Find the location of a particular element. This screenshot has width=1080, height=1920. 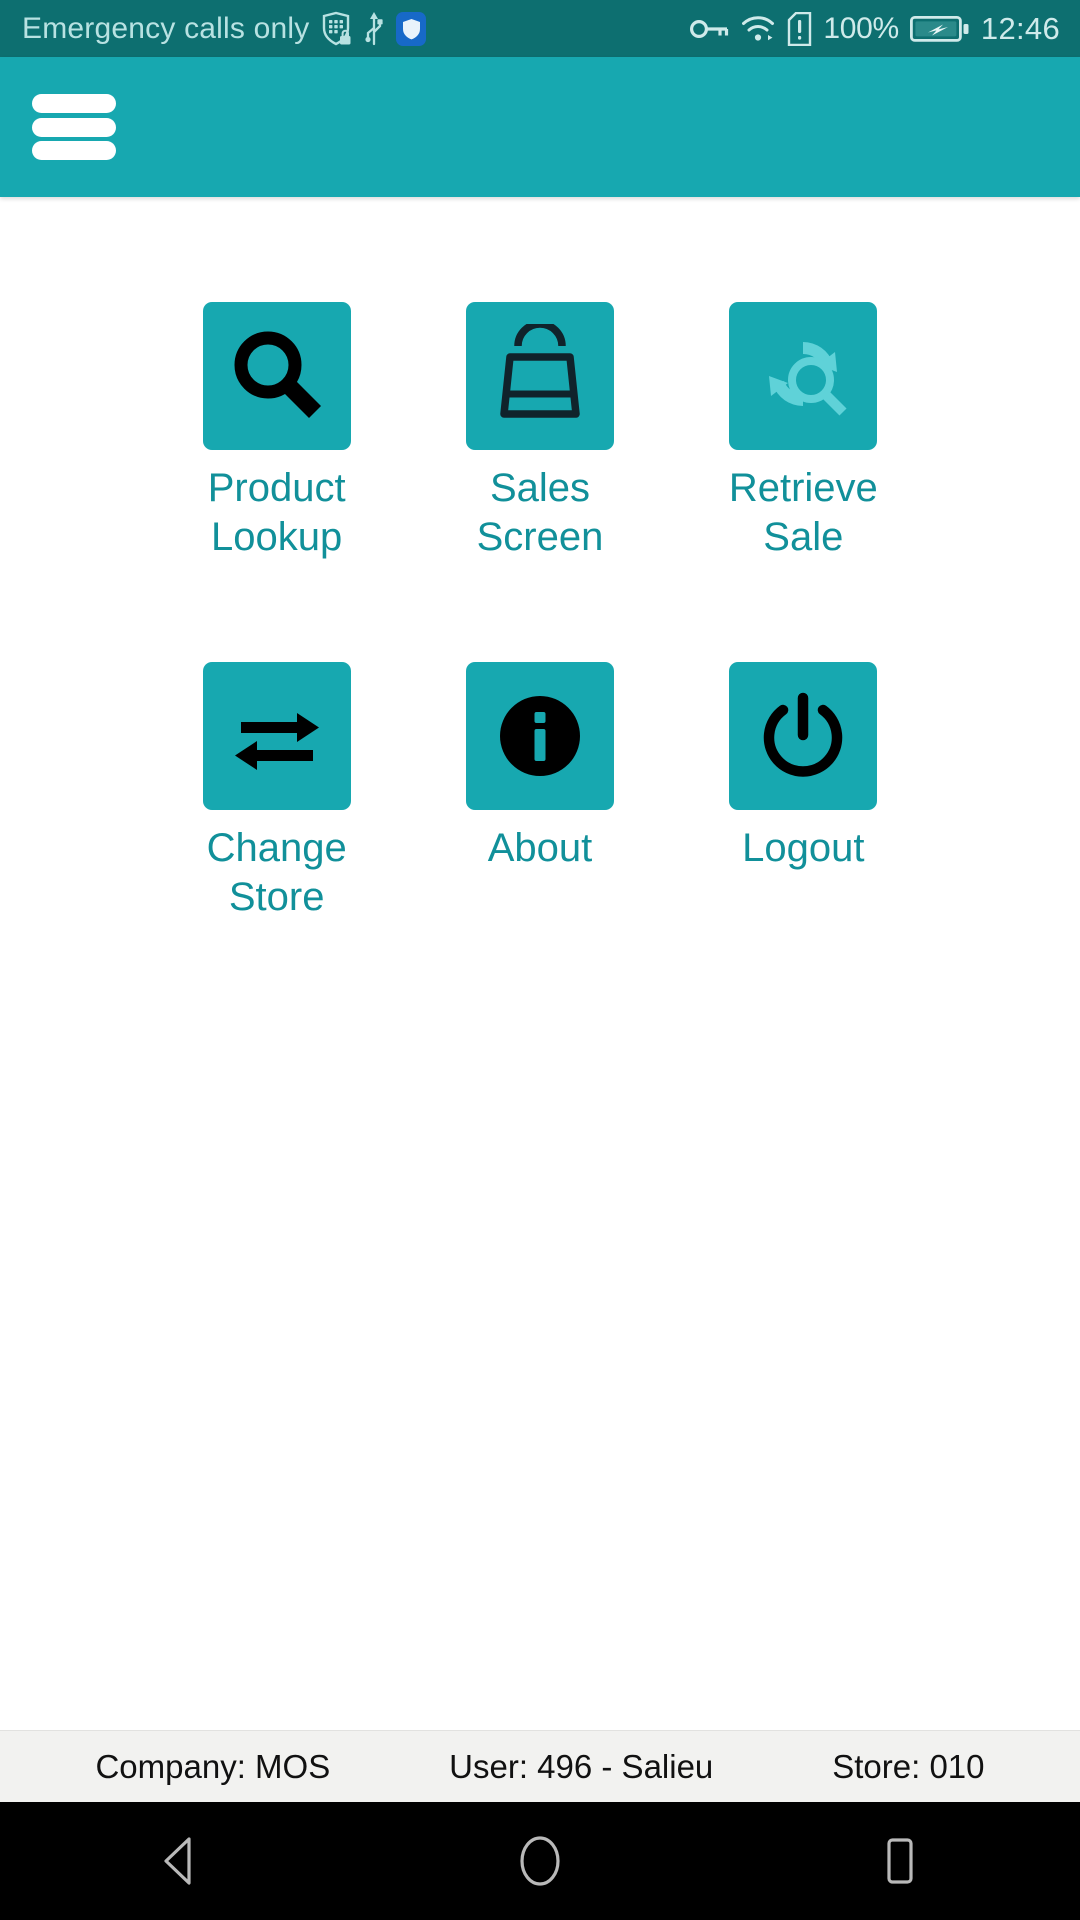

carrier-text: Emergency calls only is located at coordinates (166, 28).